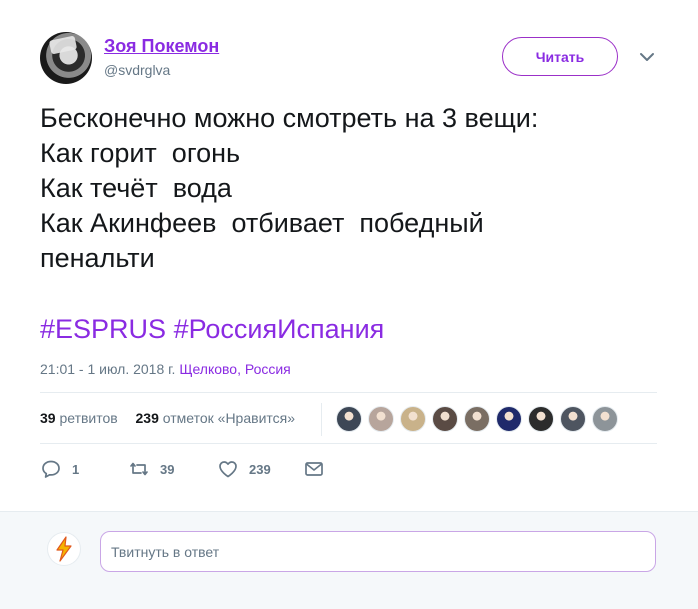  What do you see at coordinates (560, 56) in the screenshot?
I see `follow-button: Читать` at bounding box center [560, 56].